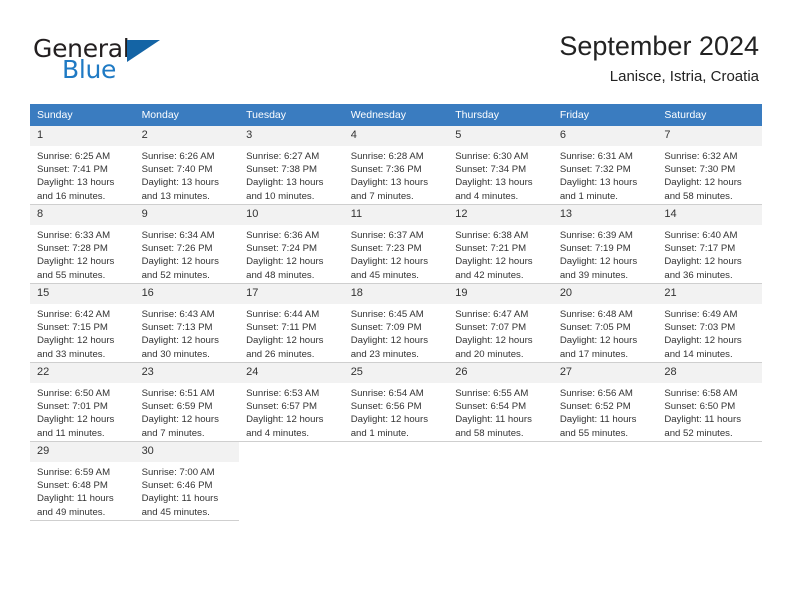  Describe the element at coordinates (387, 314) in the screenshot. I see `sunrise-text: Sunrise: 6:45 AM` at that location.